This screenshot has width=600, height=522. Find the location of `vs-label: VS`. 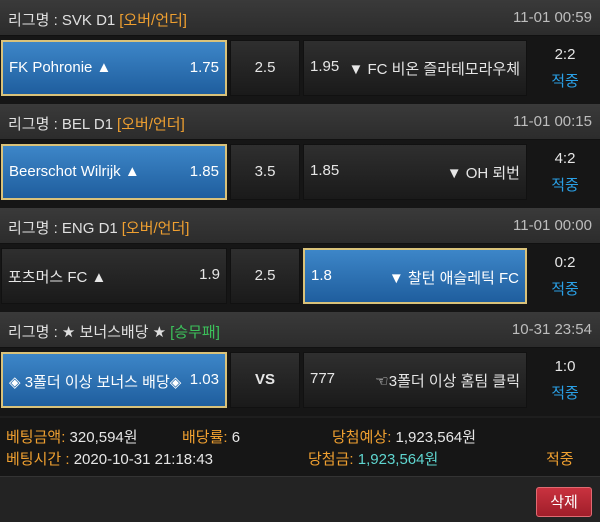

vs-label: VS is located at coordinates (265, 380).